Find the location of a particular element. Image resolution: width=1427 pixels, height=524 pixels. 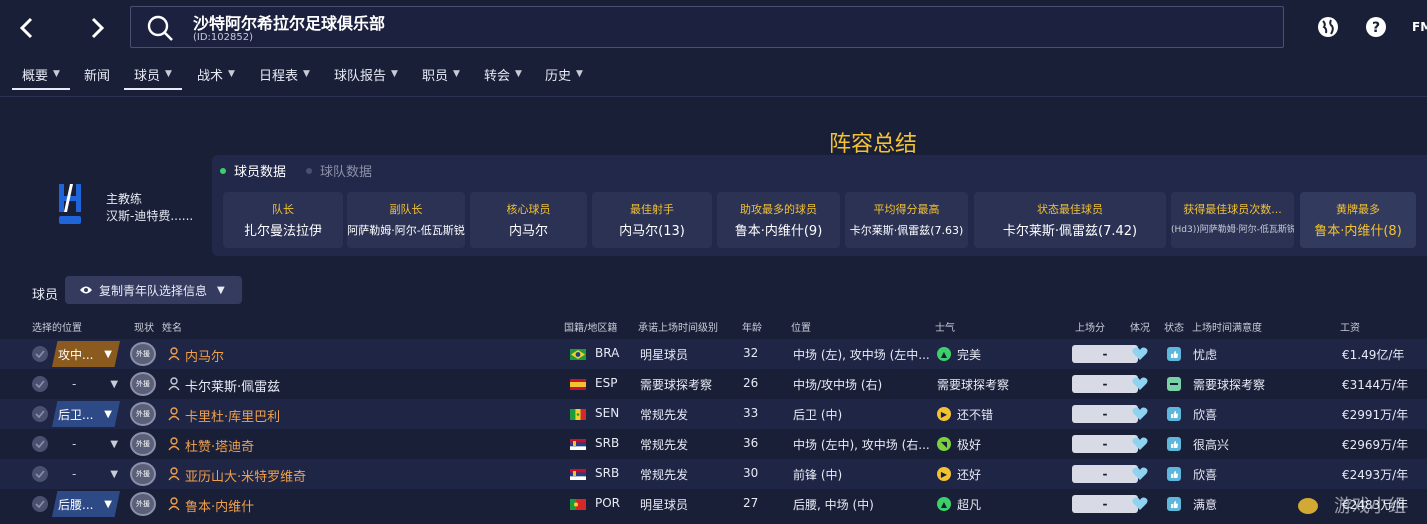

tab-8: 历史 ▼ is located at coordinates (564, 74).